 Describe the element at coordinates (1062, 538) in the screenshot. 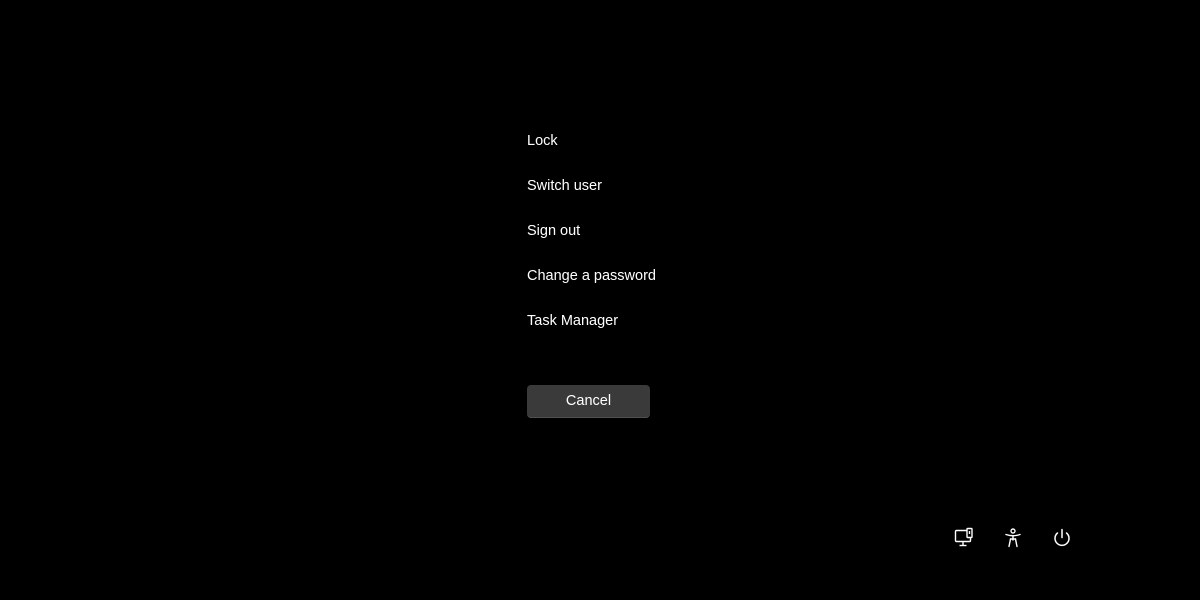

I see `power-icon` at that location.